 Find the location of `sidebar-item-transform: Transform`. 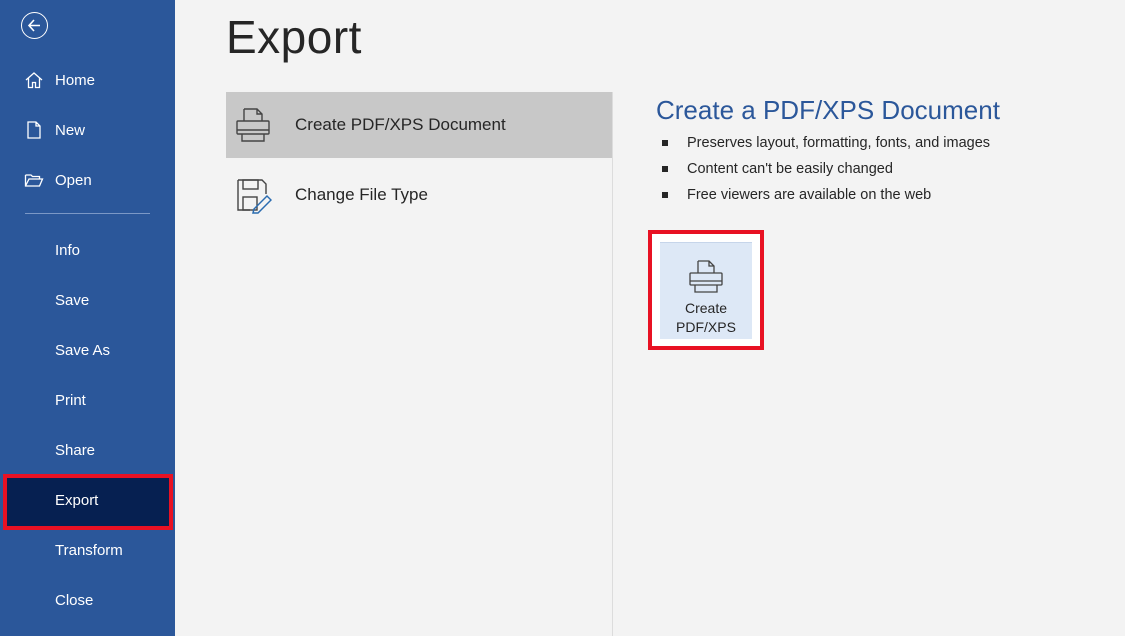

sidebar-item-transform: Transform is located at coordinates (87, 550).